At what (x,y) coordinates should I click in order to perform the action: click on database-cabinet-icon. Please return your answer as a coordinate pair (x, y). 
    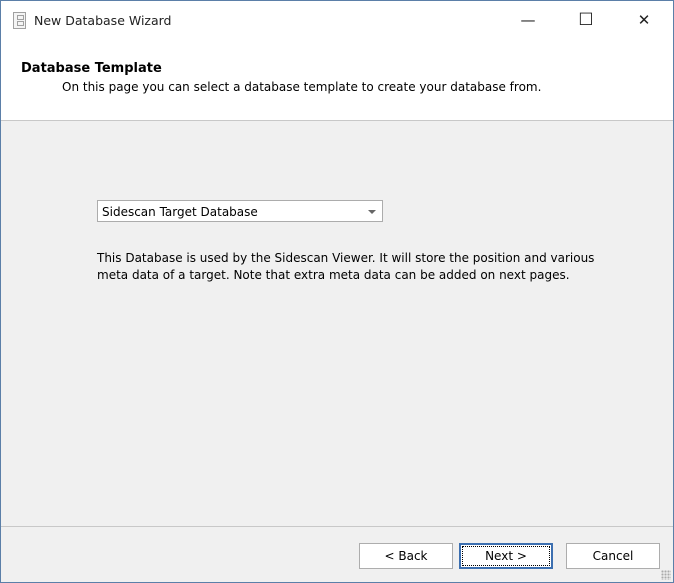
    Looking at the image, I should click on (19, 20).